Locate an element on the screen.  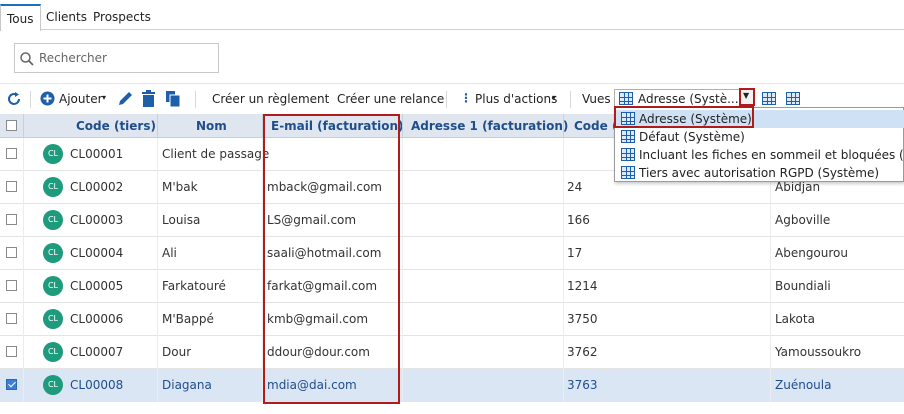
cell-city: Yamoussoukro is located at coordinates (818, 352).